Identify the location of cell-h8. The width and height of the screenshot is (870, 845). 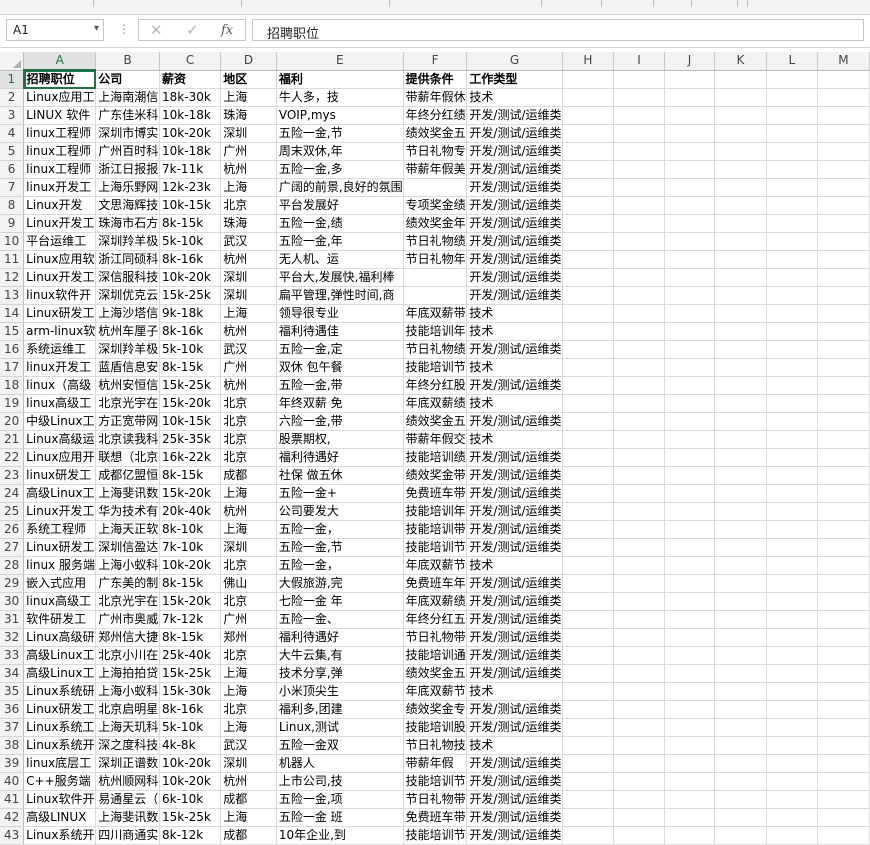
(588, 205).